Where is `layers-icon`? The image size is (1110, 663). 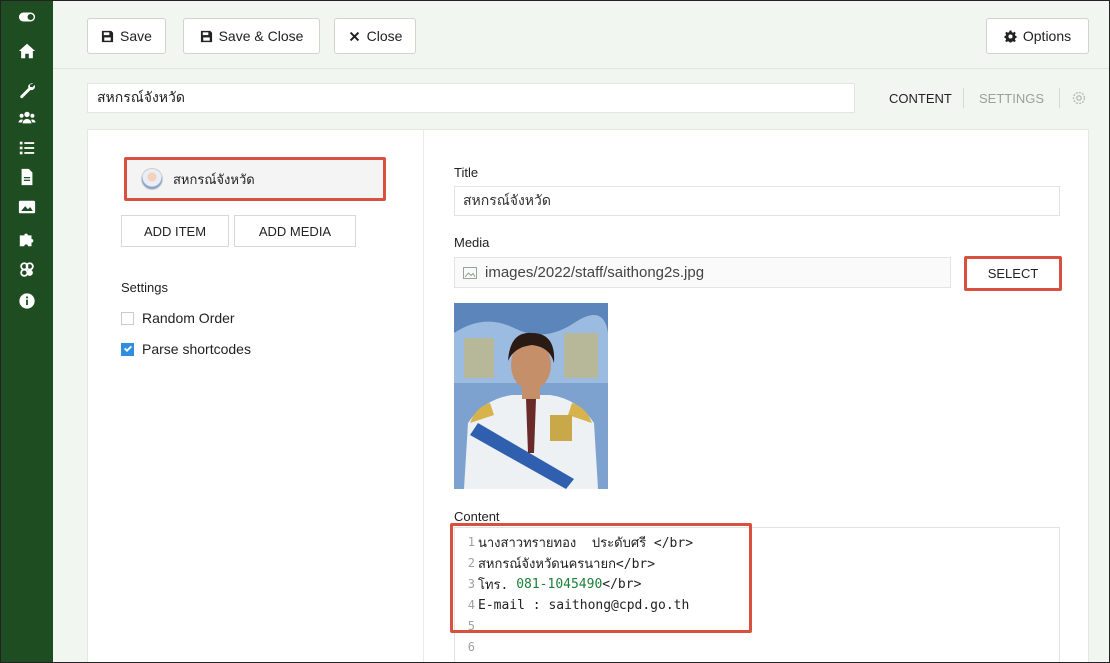 layers-icon is located at coordinates (27, 270).